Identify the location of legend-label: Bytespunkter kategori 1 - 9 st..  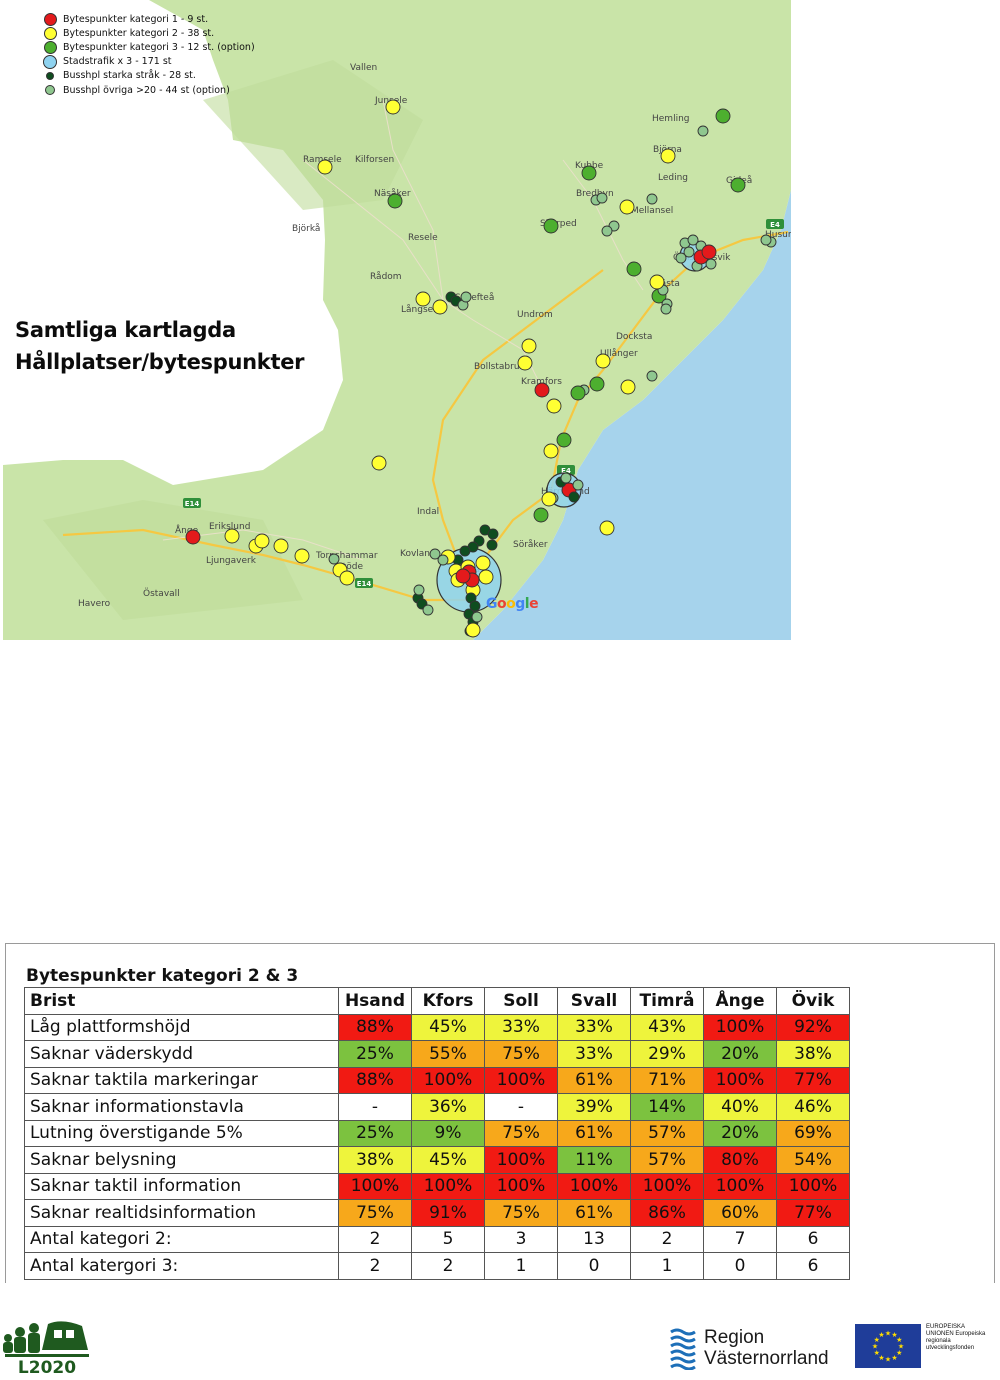
(136, 19).